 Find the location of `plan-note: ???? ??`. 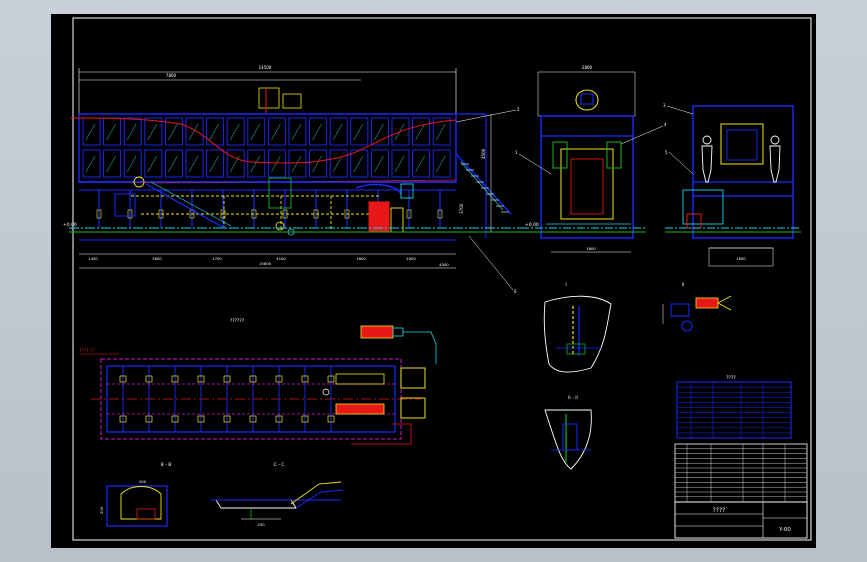

plan-note: ???? ?? is located at coordinates (87, 351).